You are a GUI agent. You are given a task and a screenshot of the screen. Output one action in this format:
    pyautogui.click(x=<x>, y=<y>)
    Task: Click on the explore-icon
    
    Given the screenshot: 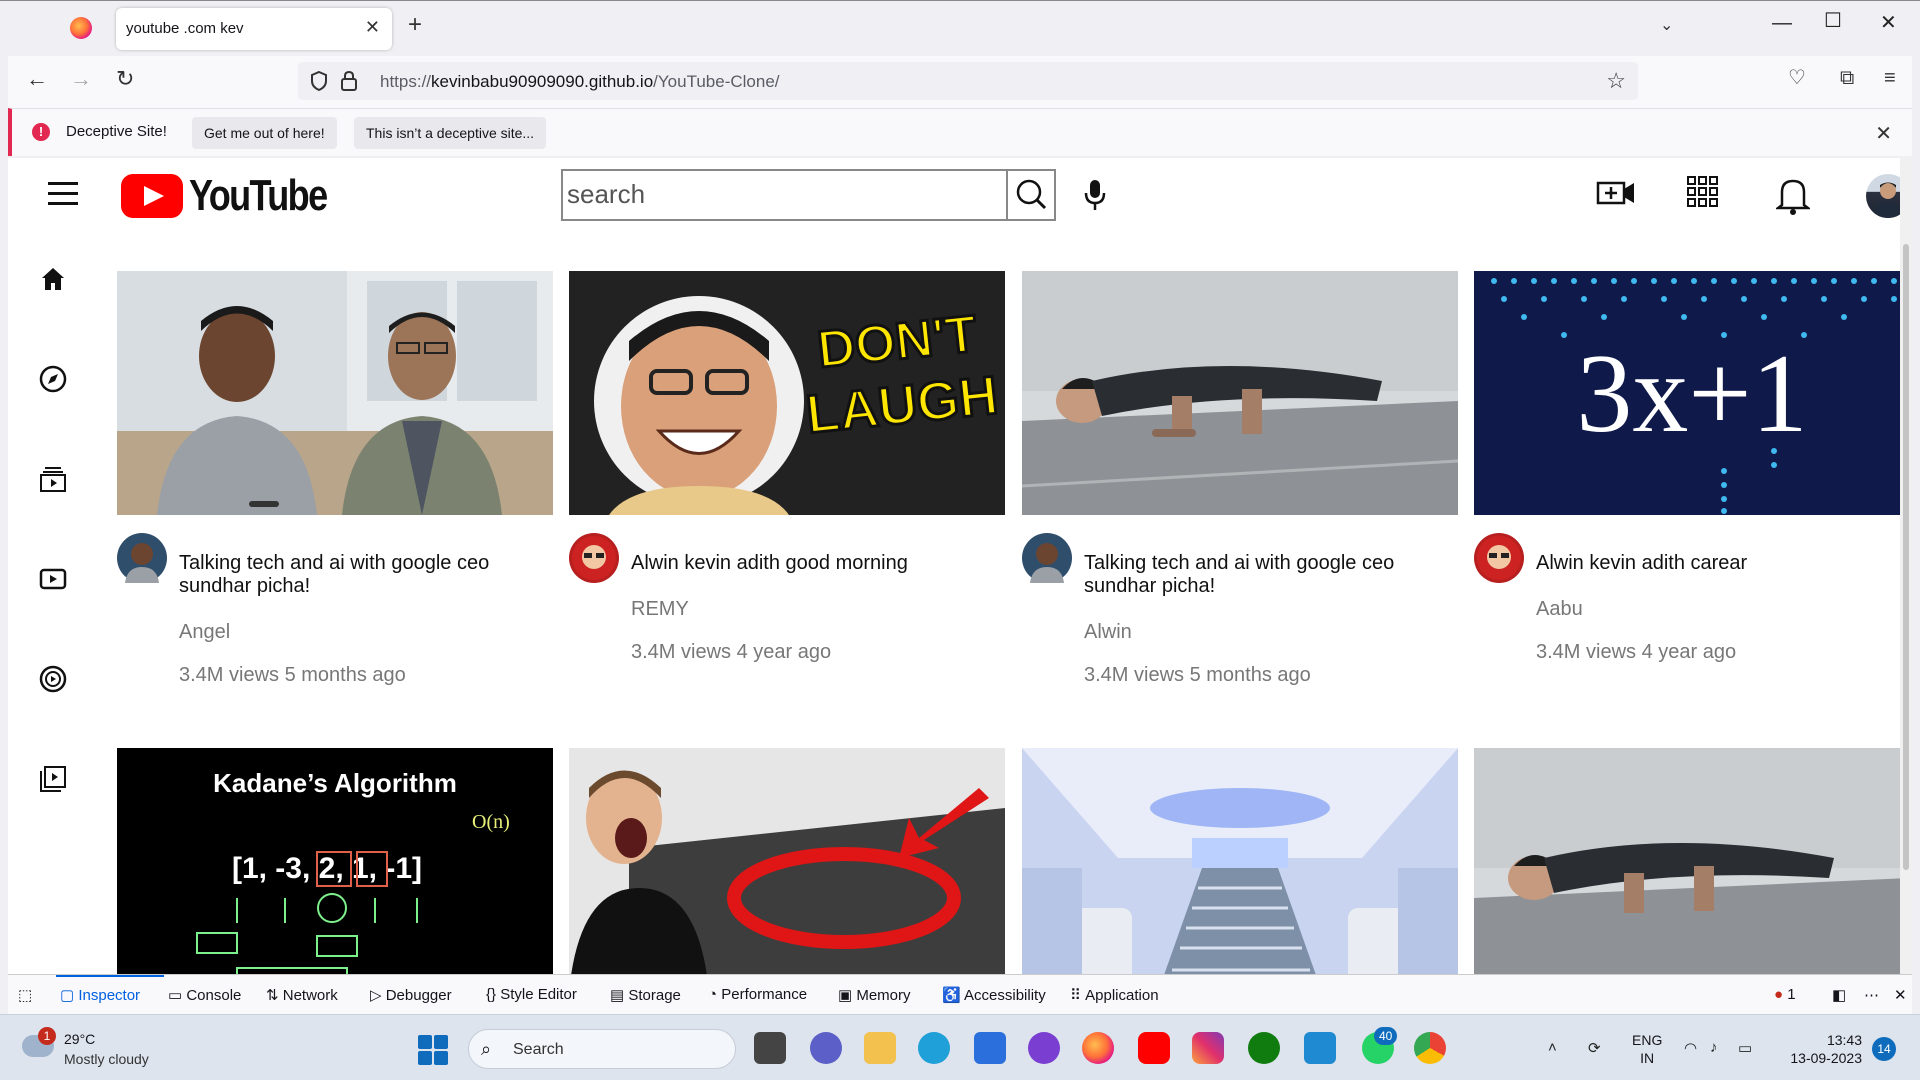 What is the action you would take?
    pyautogui.click(x=53, y=379)
    